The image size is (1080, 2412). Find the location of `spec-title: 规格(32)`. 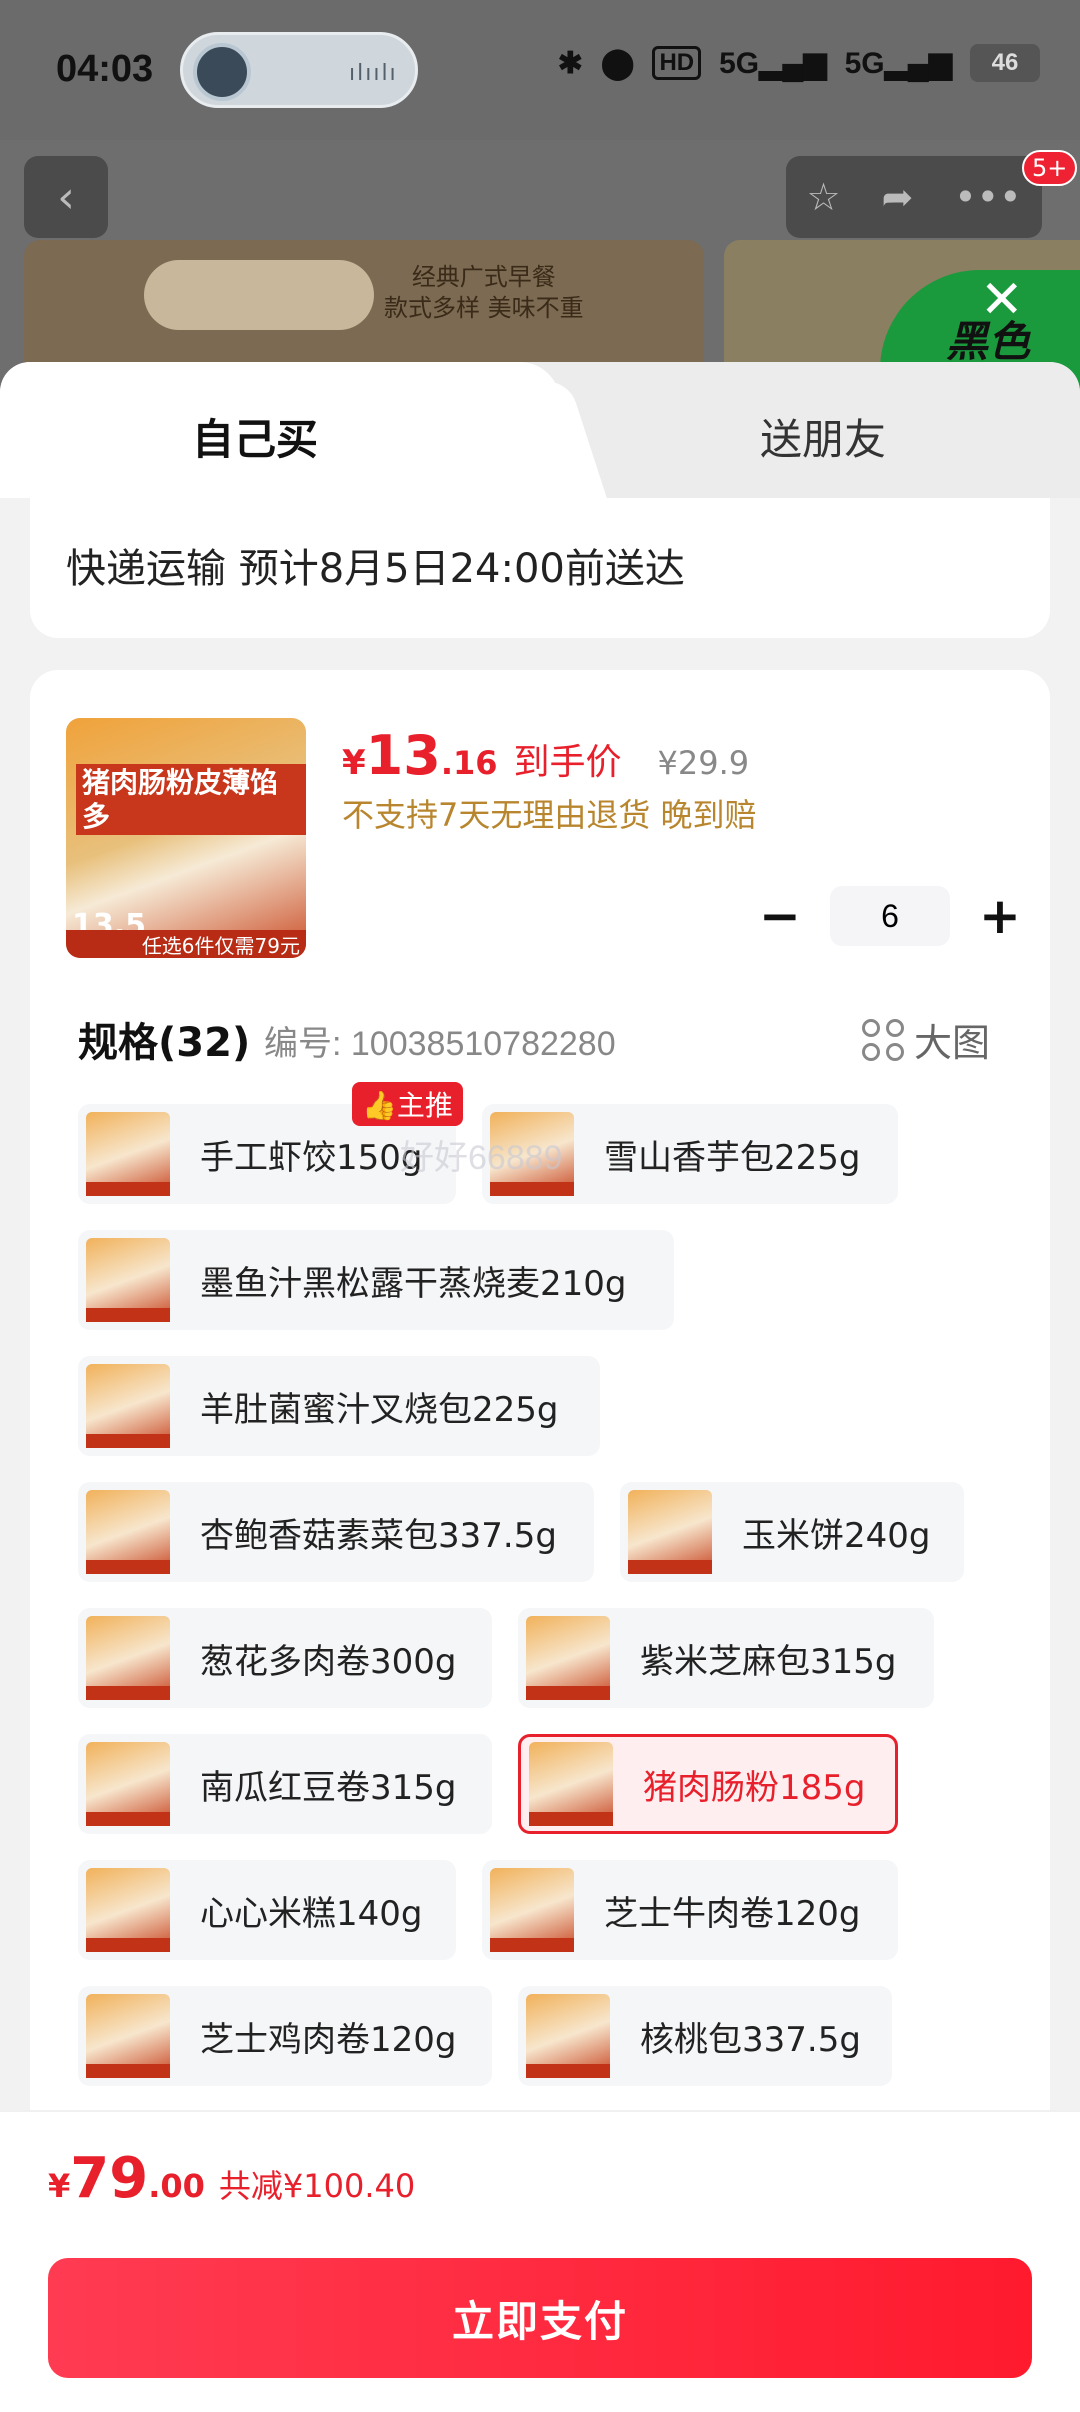

spec-title: 规格(32) is located at coordinates (164, 1043).